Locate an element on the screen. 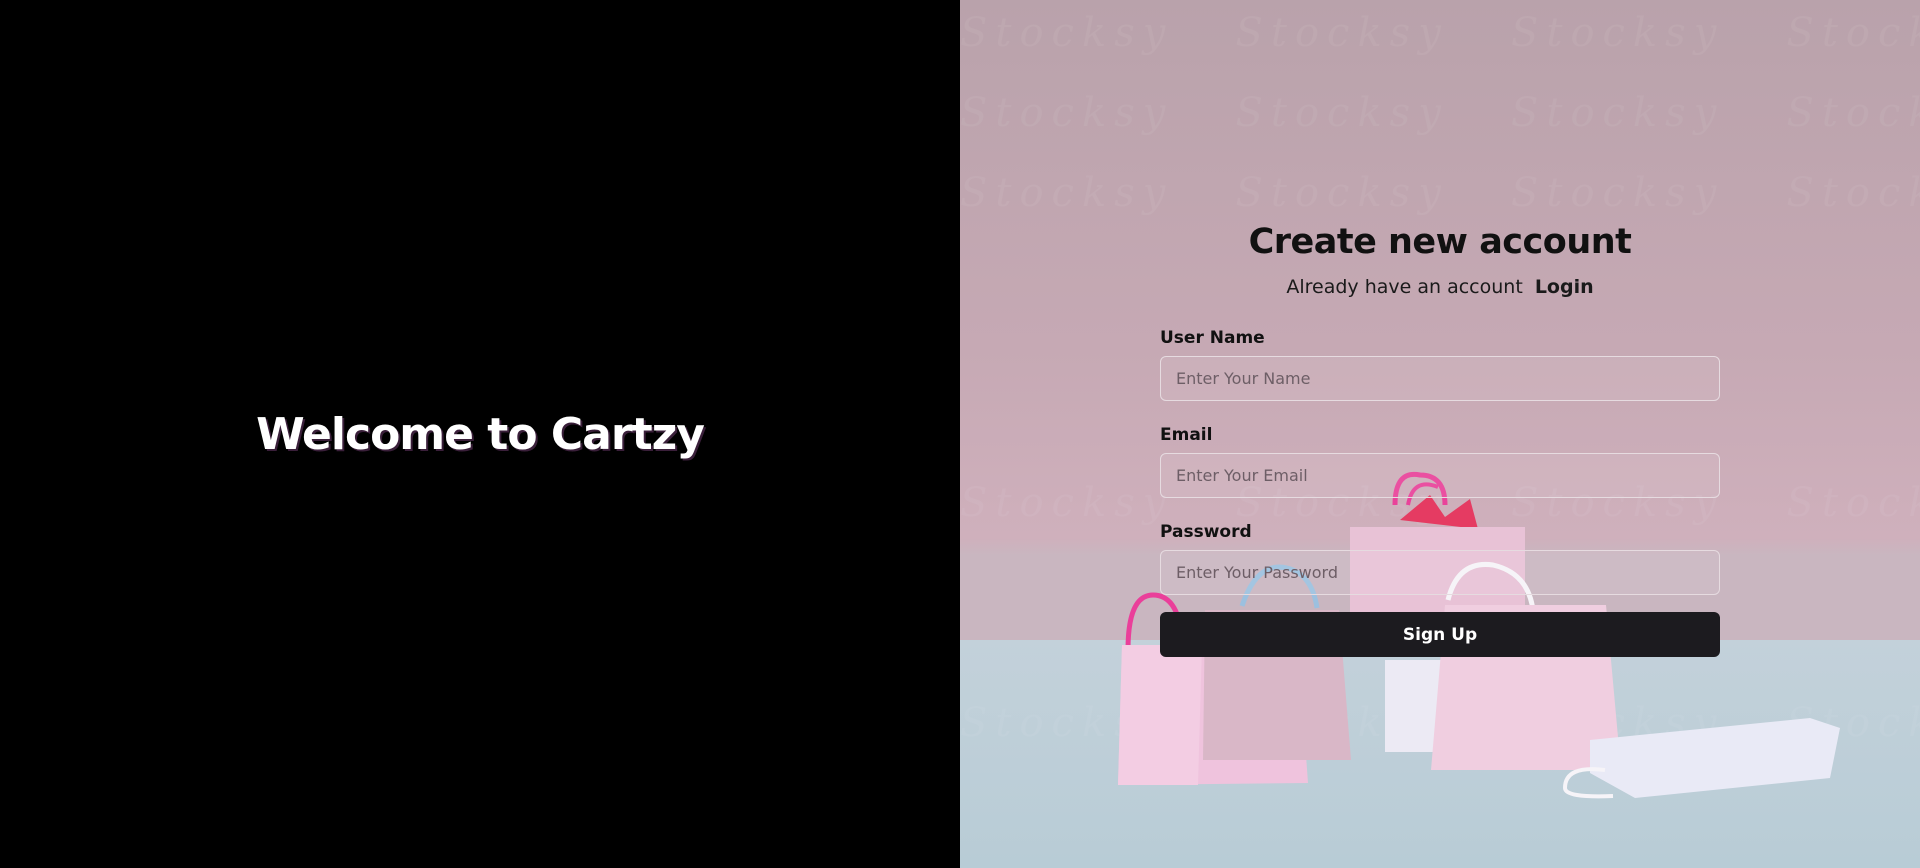  username-input is located at coordinates (1440, 378).